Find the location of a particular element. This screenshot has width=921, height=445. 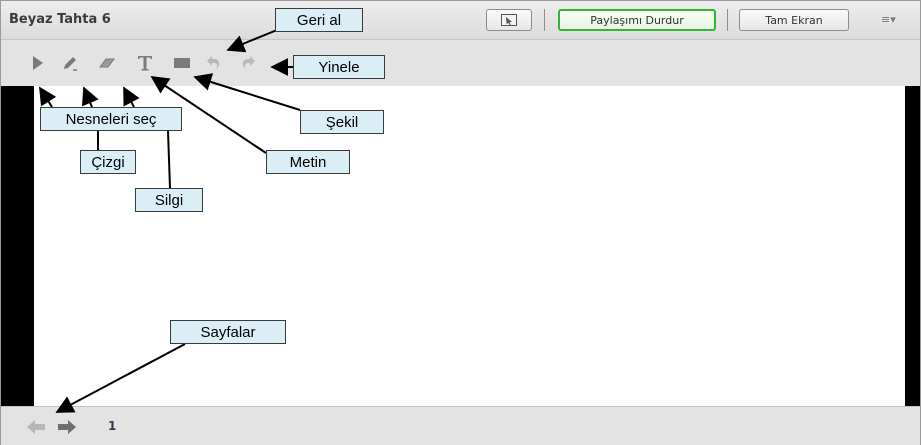

page-number: 1 is located at coordinates (112, 426).